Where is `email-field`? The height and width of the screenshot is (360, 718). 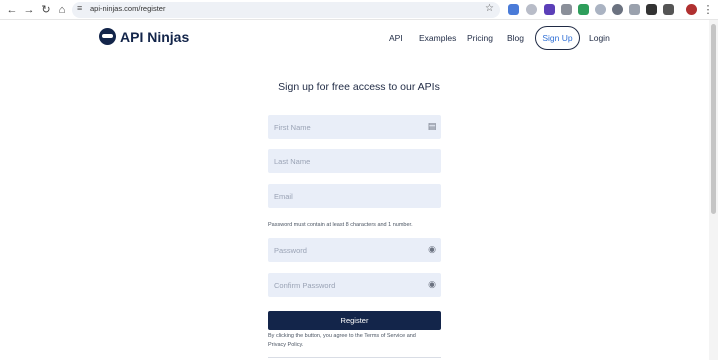
email-field is located at coordinates (354, 196).